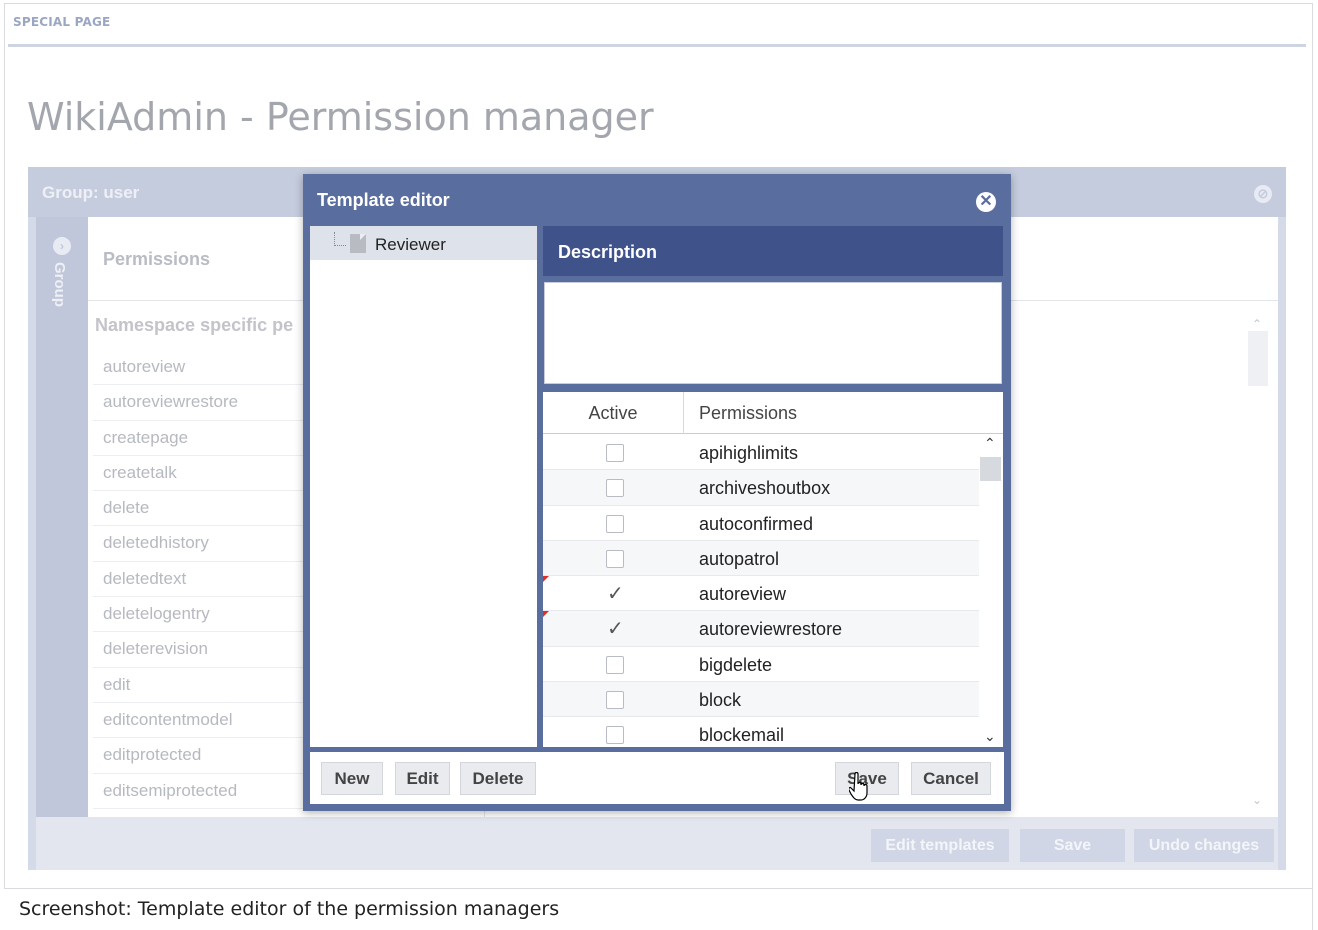  What do you see at coordinates (657, 843) in the screenshot?
I see `group-panel-footer: Edit templates Save Undo changes` at bounding box center [657, 843].